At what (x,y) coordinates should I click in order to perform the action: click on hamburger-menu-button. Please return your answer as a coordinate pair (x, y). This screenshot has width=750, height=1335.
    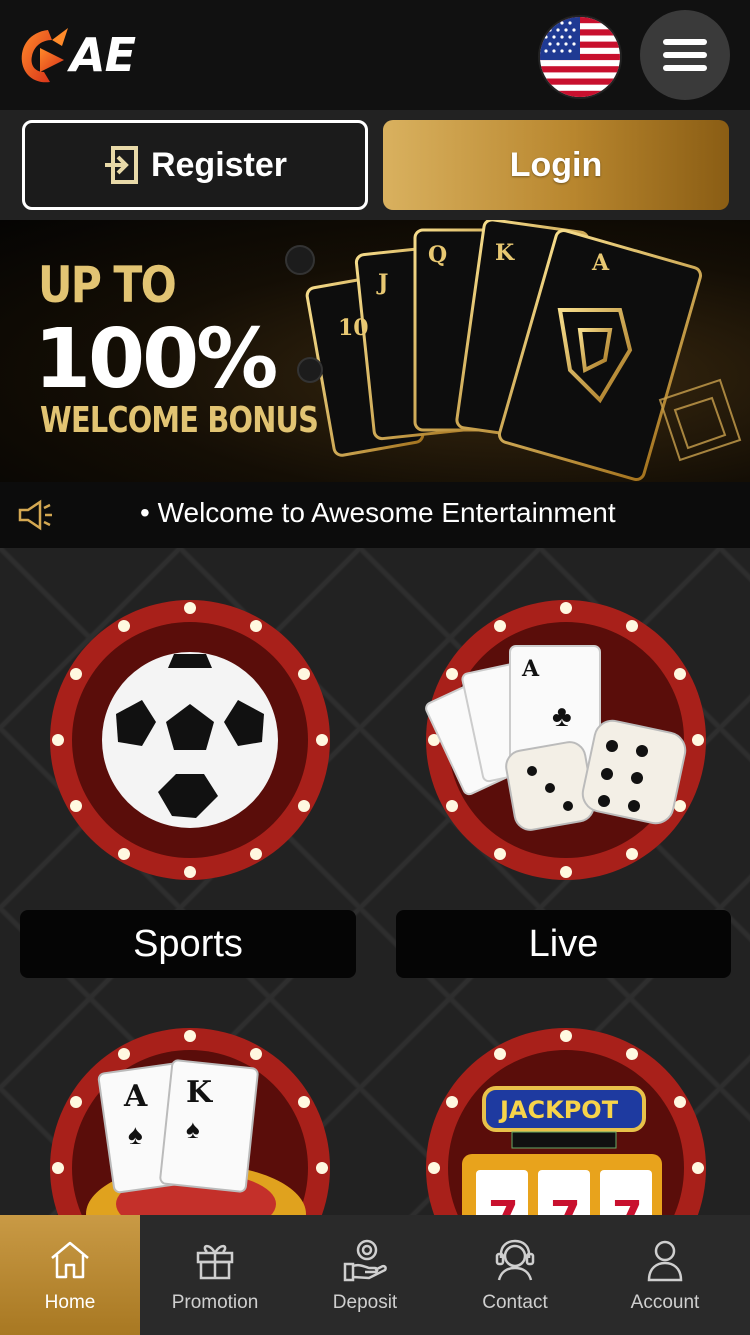
    Looking at the image, I should click on (685, 55).